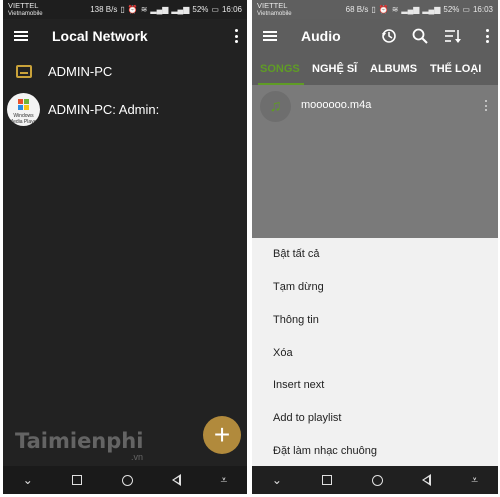 The width and height of the screenshot is (500, 497). What do you see at coordinates (307, 418) in the screenshot?
I see `menu-item-add-to-playlist: Add to playlist` at bounding box center [307, 418].